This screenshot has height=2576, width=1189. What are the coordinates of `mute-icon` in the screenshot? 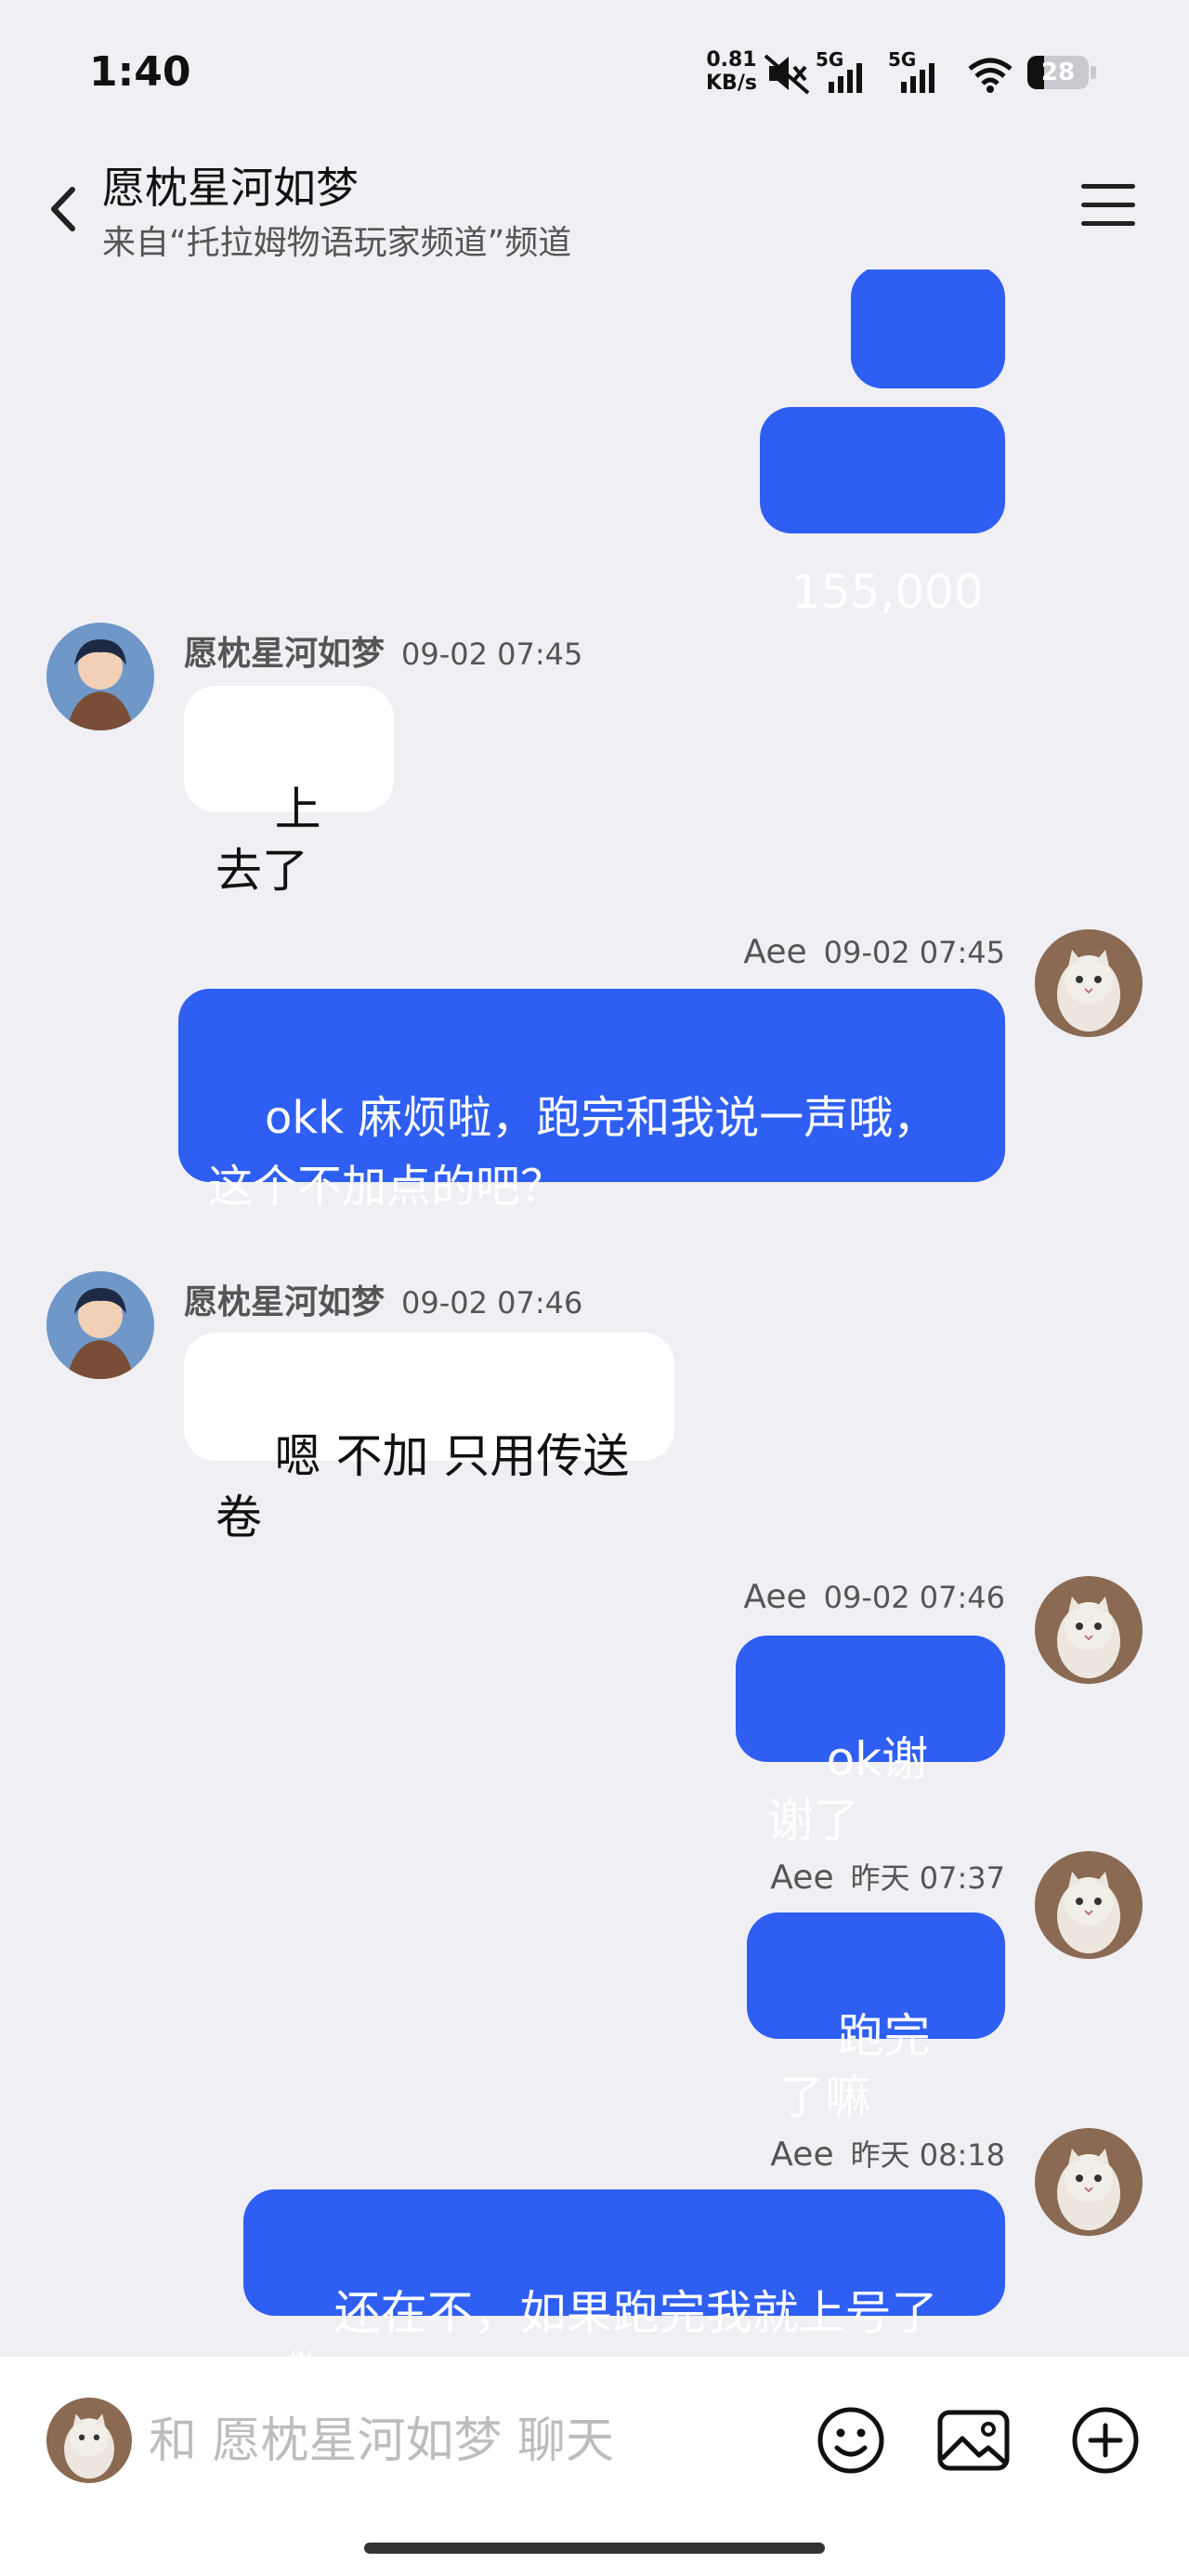 It's located at (787, 74).